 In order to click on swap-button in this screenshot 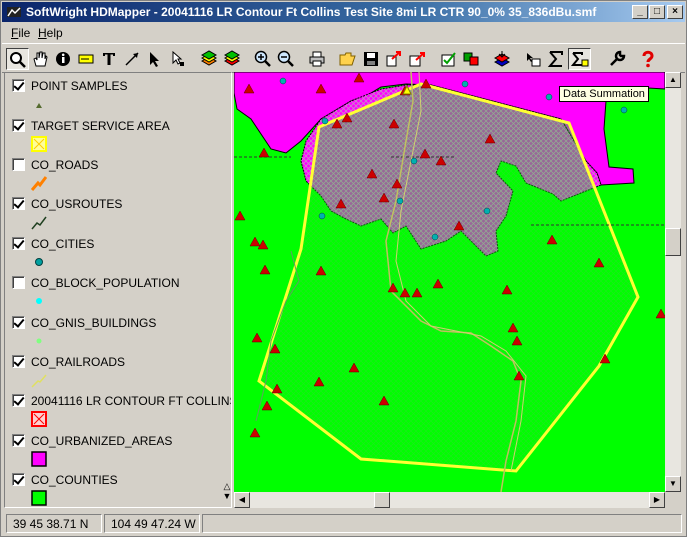, I will do `click(471, 59)`.